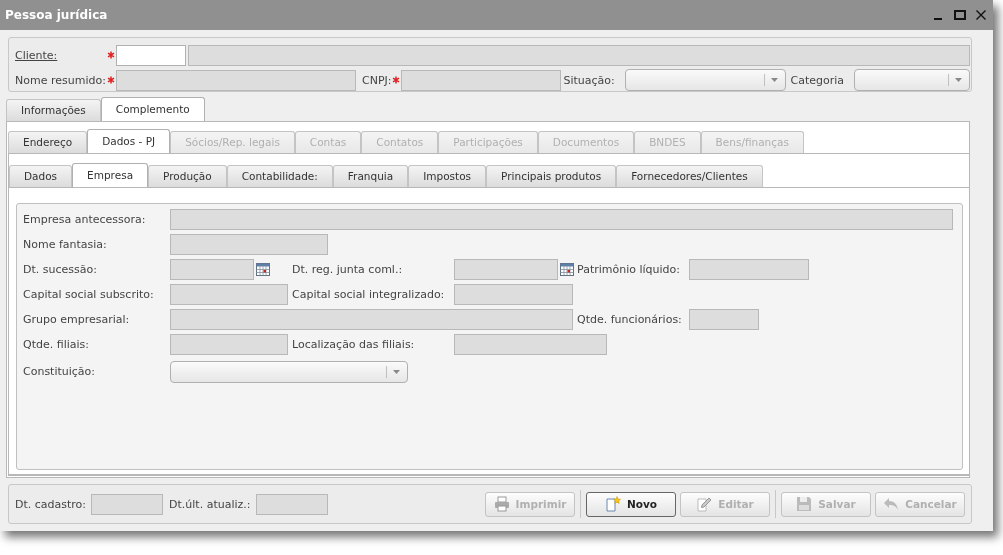  I want to click on category-dropdown, so click(911, 80).